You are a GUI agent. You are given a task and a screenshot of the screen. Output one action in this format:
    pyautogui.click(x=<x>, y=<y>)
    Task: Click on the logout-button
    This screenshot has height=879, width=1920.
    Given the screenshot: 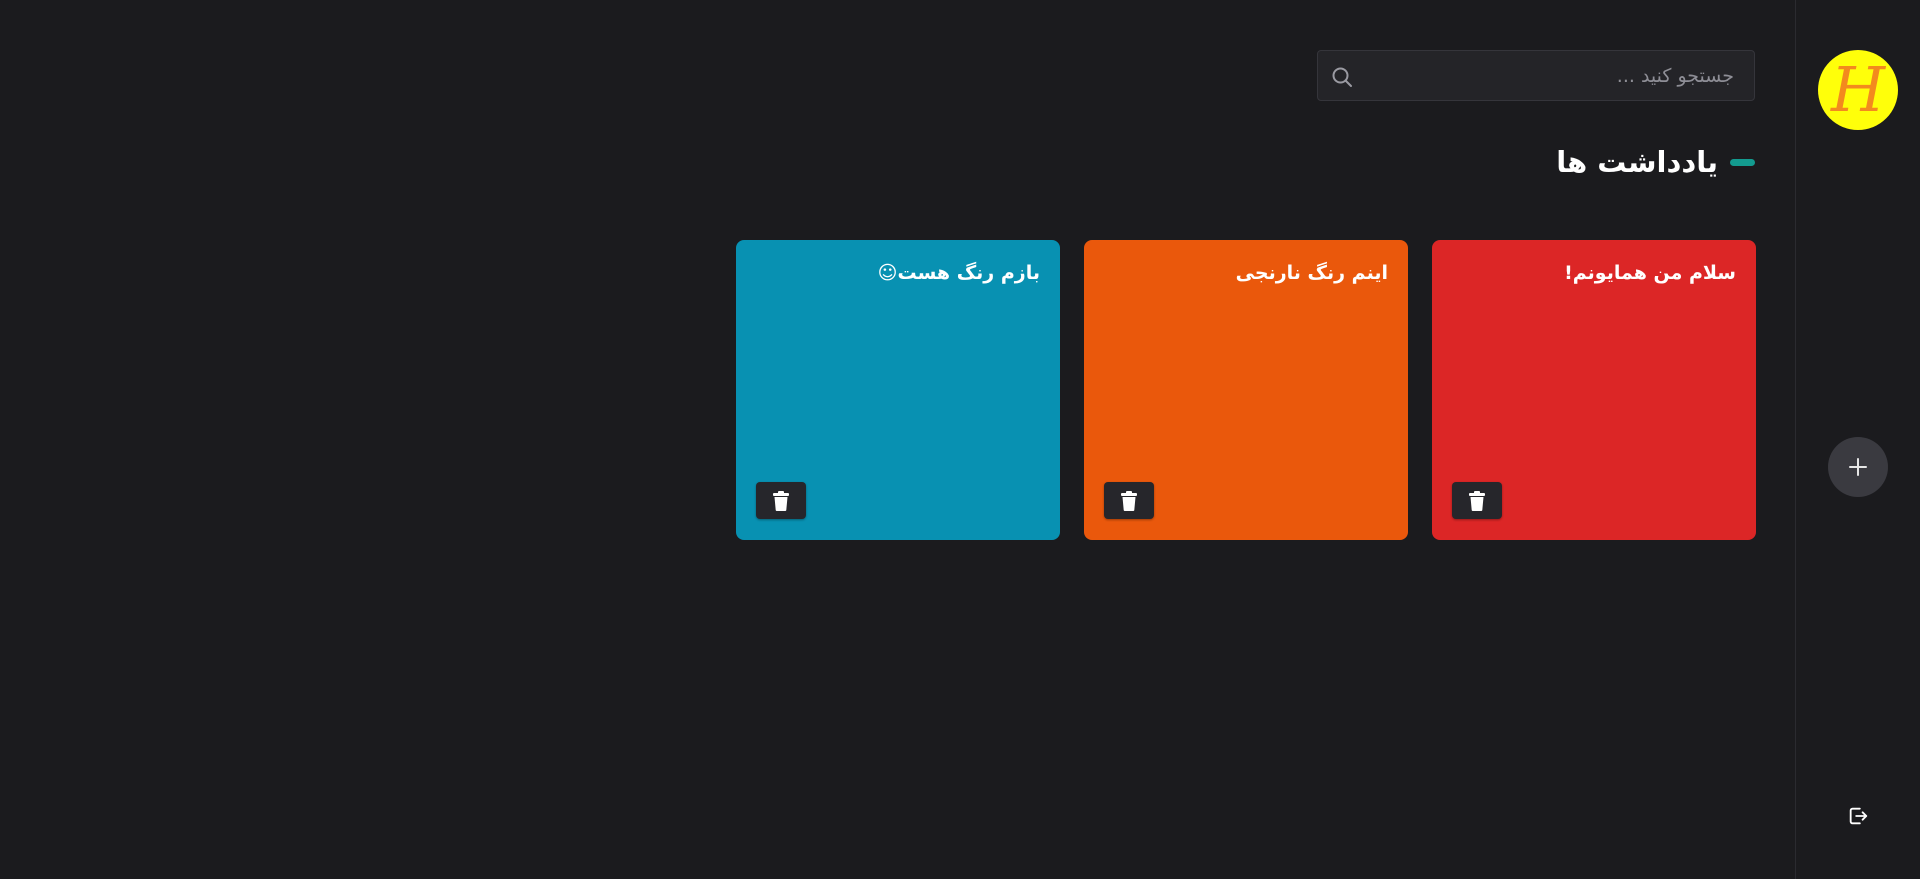 What is the action you would take?
    pyautogui.click(x=1858, y=816)
    